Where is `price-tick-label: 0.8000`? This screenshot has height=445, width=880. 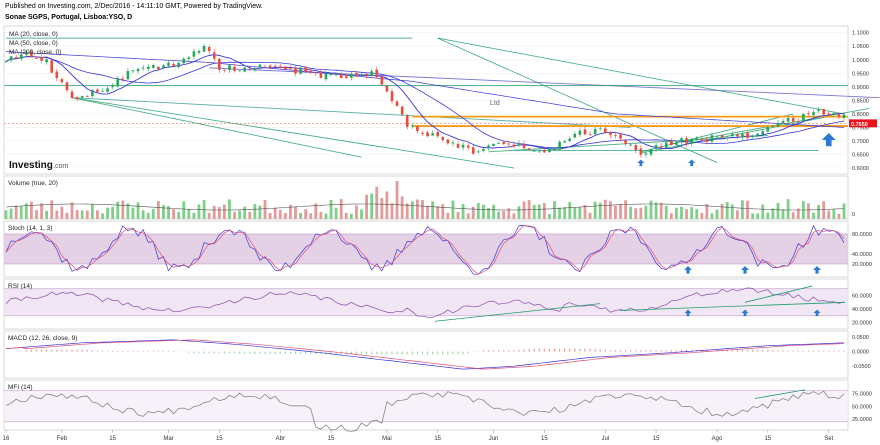
price-tick-label: 0.8000 is located at coordinates (860, 115).